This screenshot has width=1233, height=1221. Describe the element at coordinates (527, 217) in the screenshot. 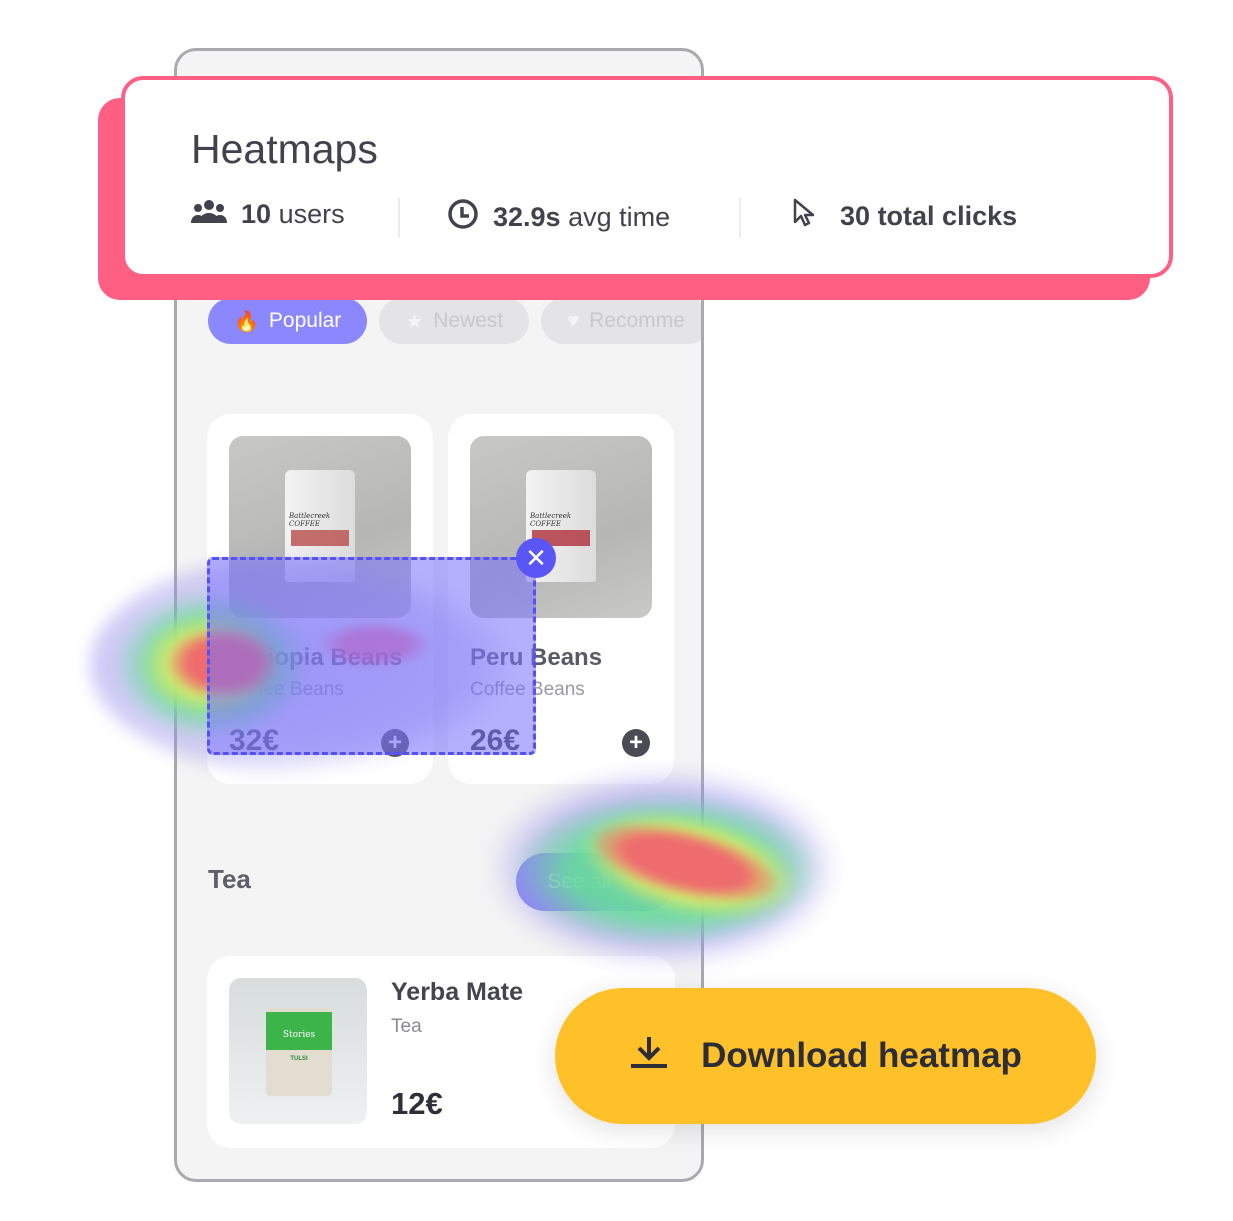

I see `stat-value: 32.9s` at that location.